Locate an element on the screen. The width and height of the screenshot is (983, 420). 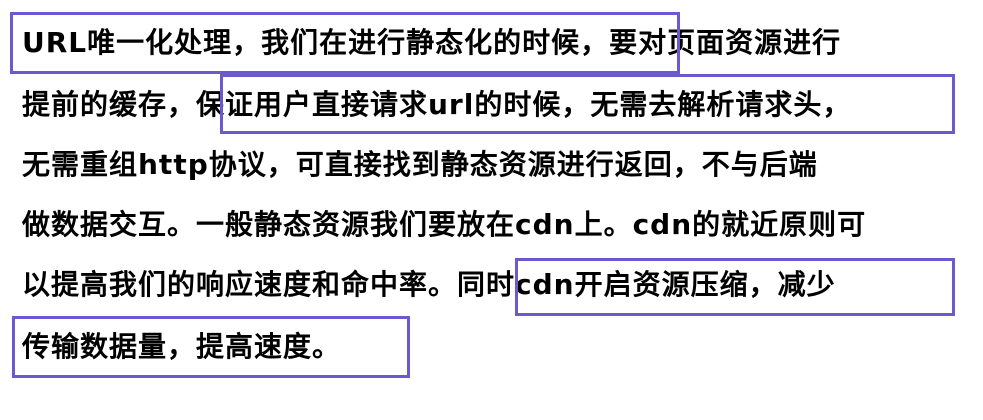
highlight-box-url-normalization is located at coordinates (345, 43).